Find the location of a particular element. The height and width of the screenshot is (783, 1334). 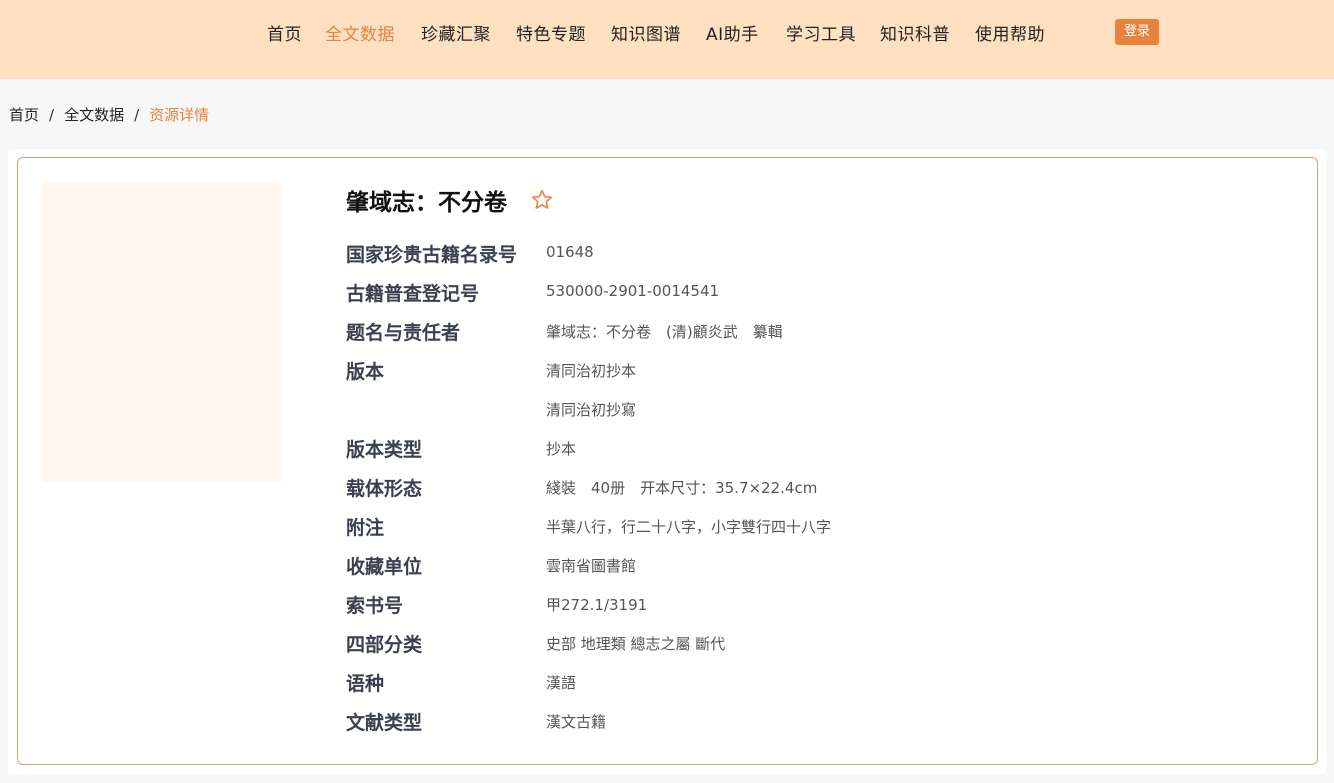

field-label-call-number: 索书号 is located at coordinates (375, 606).